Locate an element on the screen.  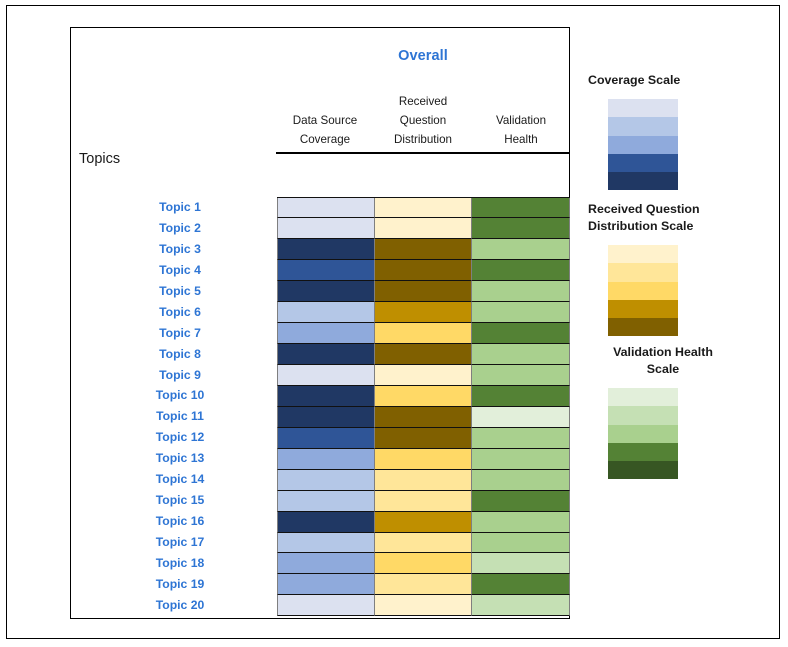
legend-title: Received Question is located at coordinates (644, 209).